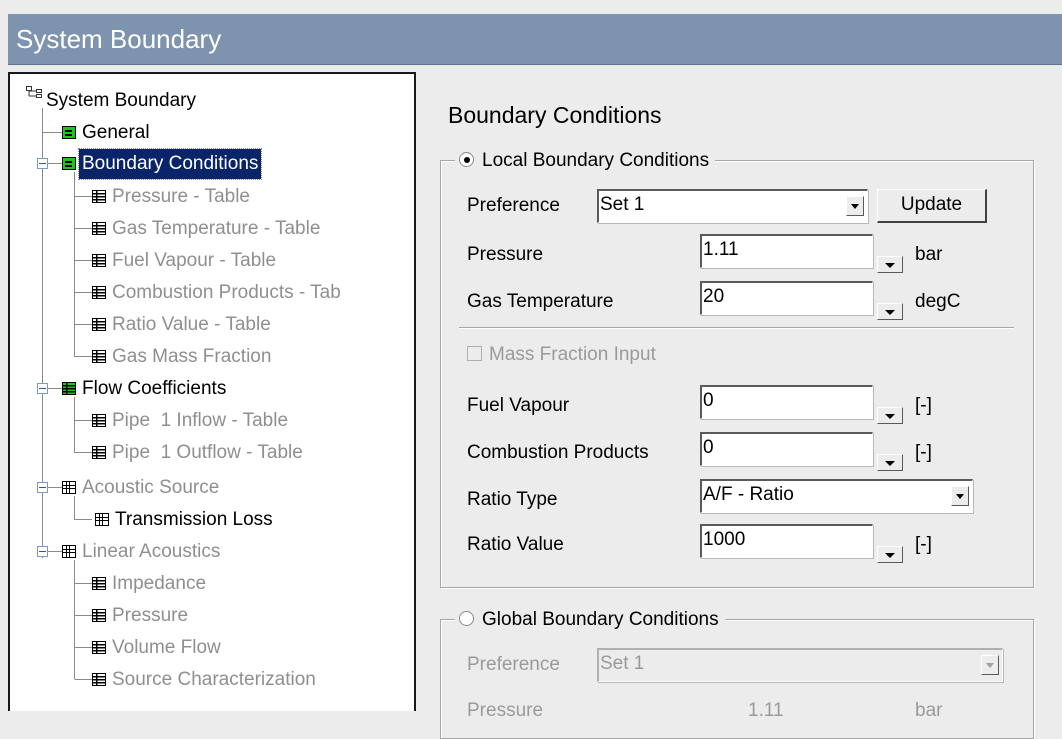 The height and width of the screenshot is (739, 1062). Describe the element at coordinates (622, 204) in the screenshot. I see `preference-select-value: Set 1` at that location.